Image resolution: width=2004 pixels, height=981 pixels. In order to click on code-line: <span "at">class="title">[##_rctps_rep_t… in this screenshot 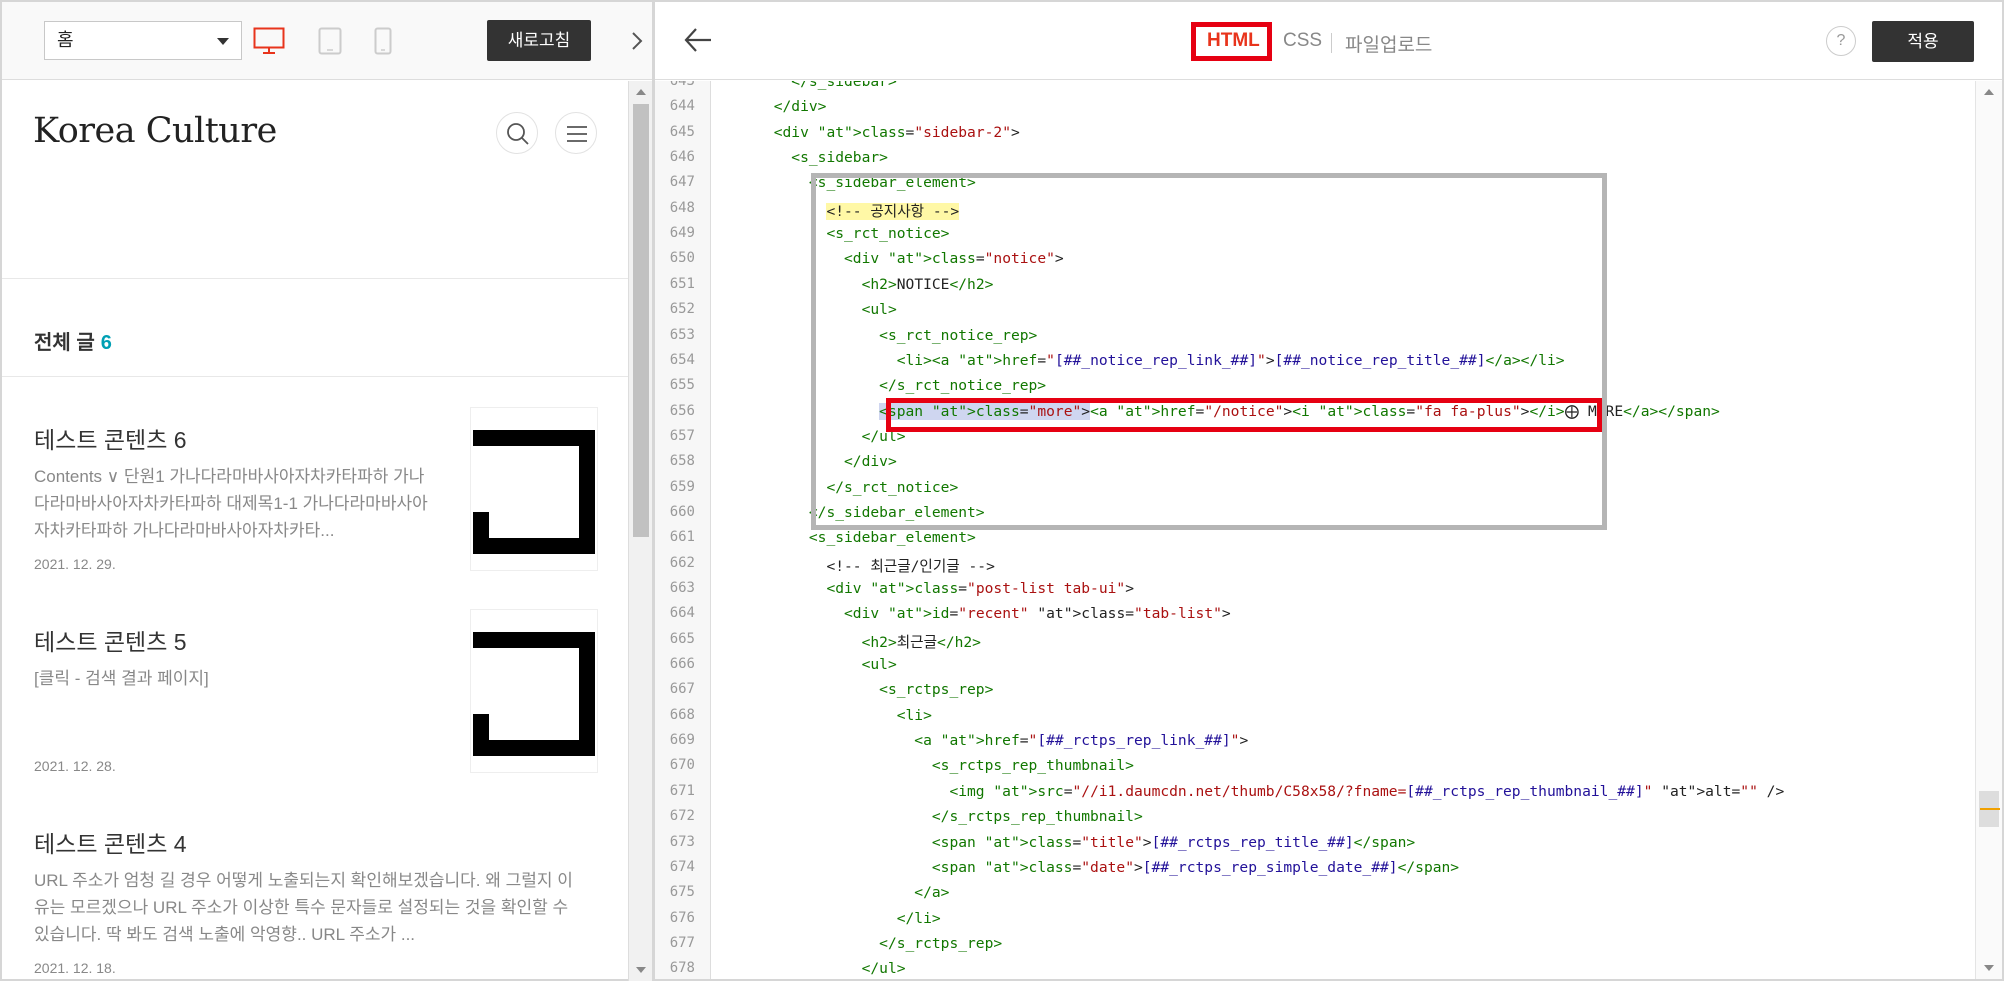, I will do `click(1068, 842)`.